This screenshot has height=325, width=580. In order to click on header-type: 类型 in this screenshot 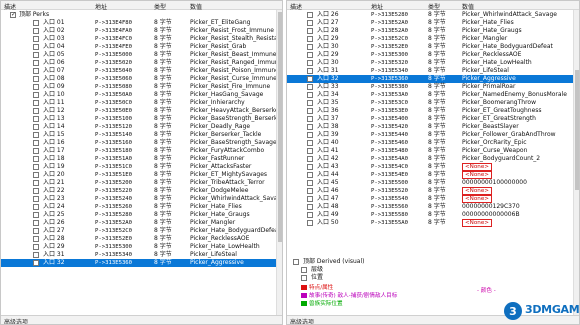, I will do `click(434, 6)`.